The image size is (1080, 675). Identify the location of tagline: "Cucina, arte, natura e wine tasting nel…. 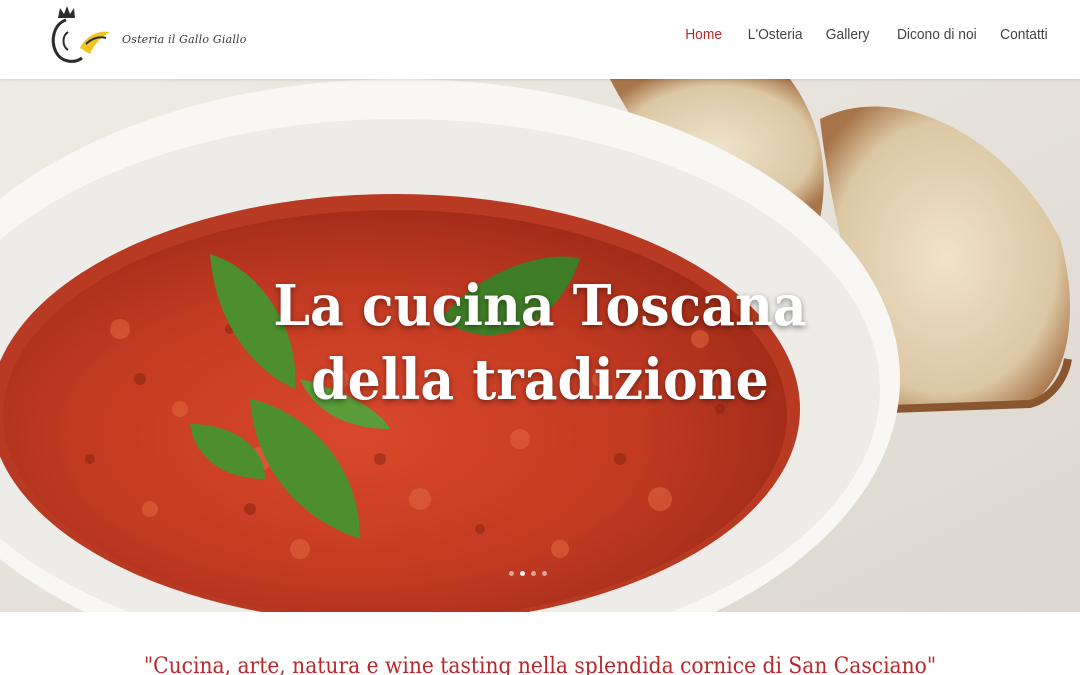
(540, 664).